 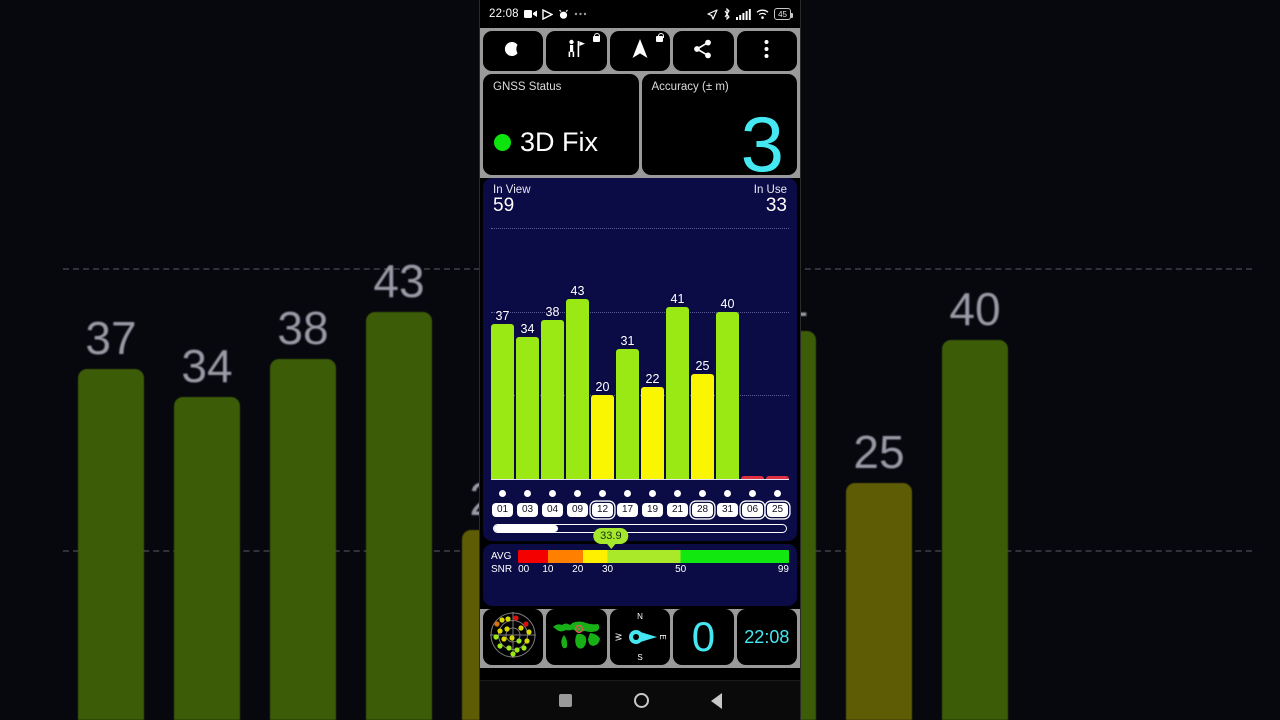 I want to click on in-view-block: In View 59, so click(x=512, y=200).